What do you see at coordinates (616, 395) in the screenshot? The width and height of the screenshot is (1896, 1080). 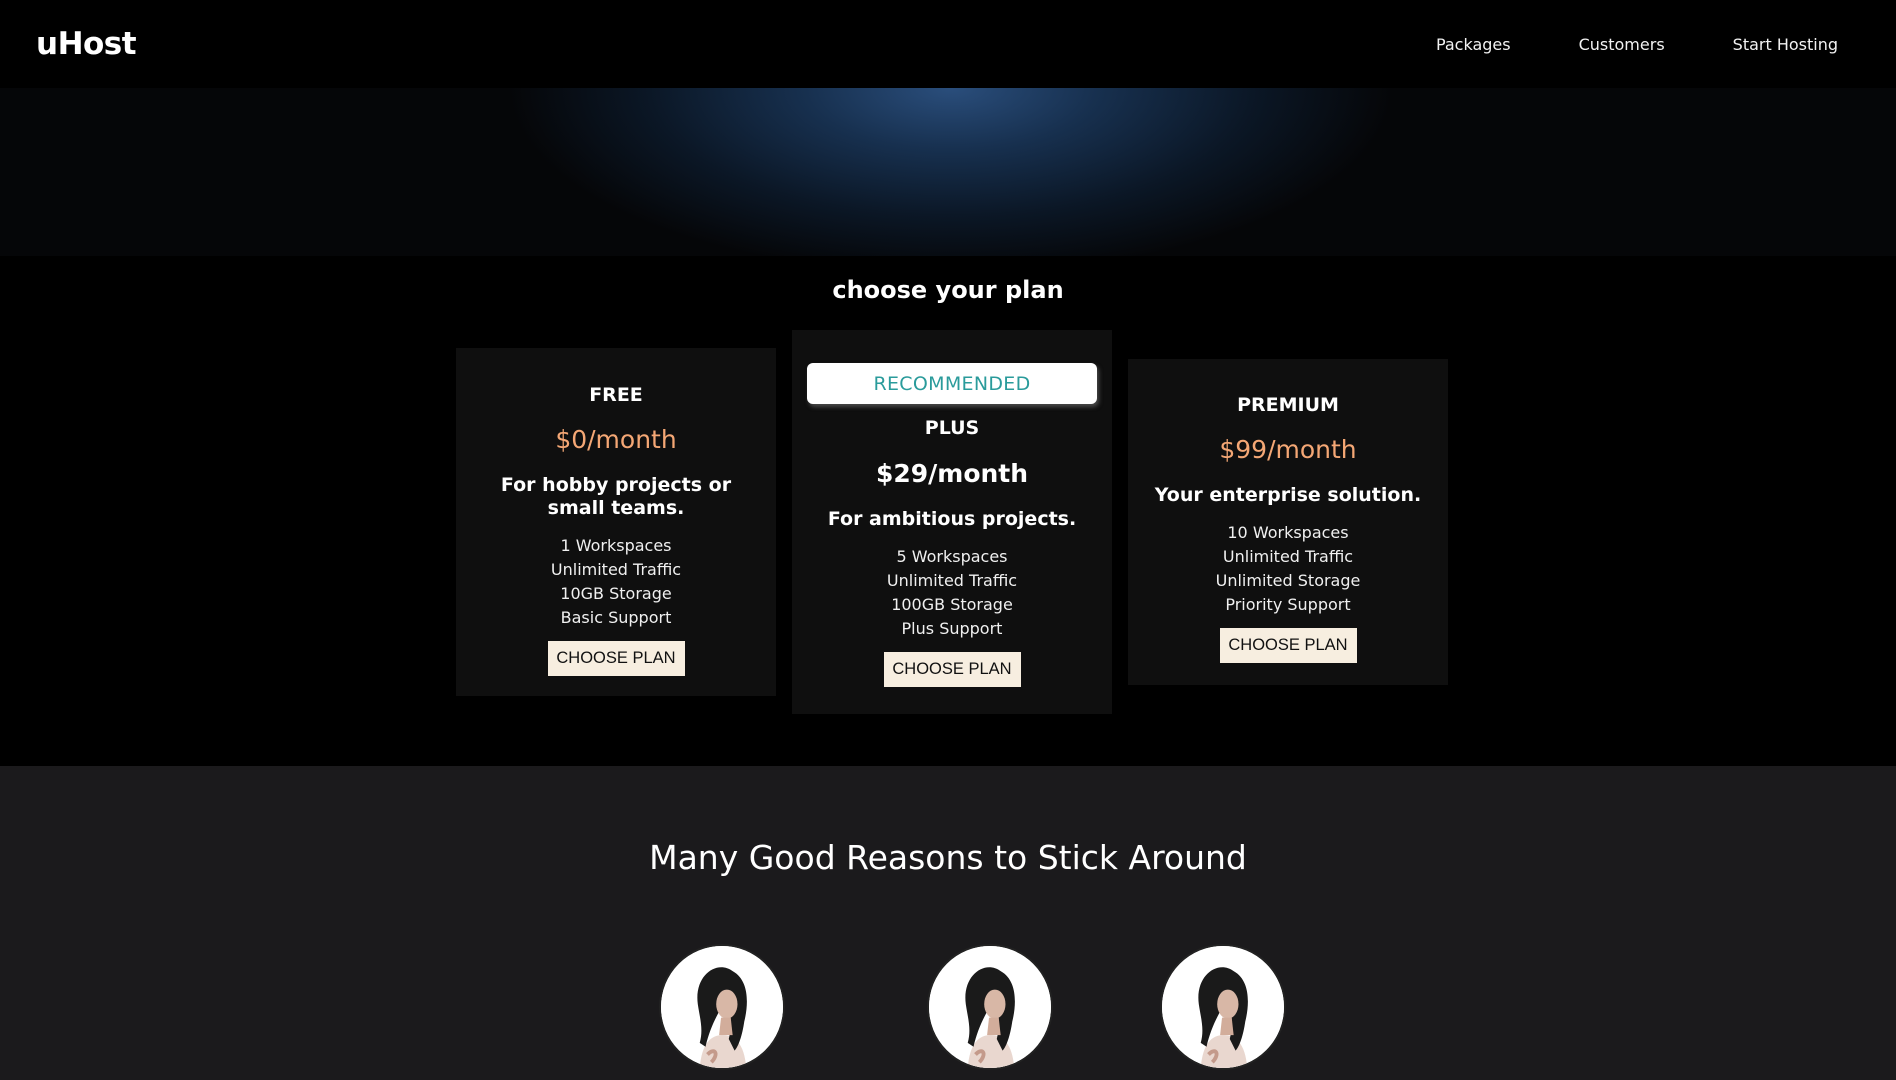 I see `plan-name: FREE` at bounding box center [616, 395].